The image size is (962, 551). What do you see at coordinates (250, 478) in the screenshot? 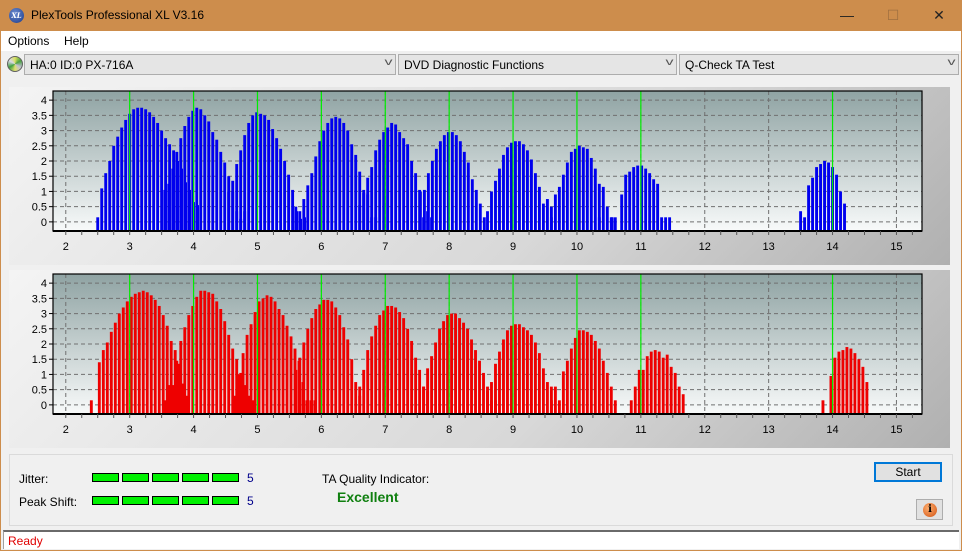
I see `jitter-value: 5` at bounding box center [250, 478].